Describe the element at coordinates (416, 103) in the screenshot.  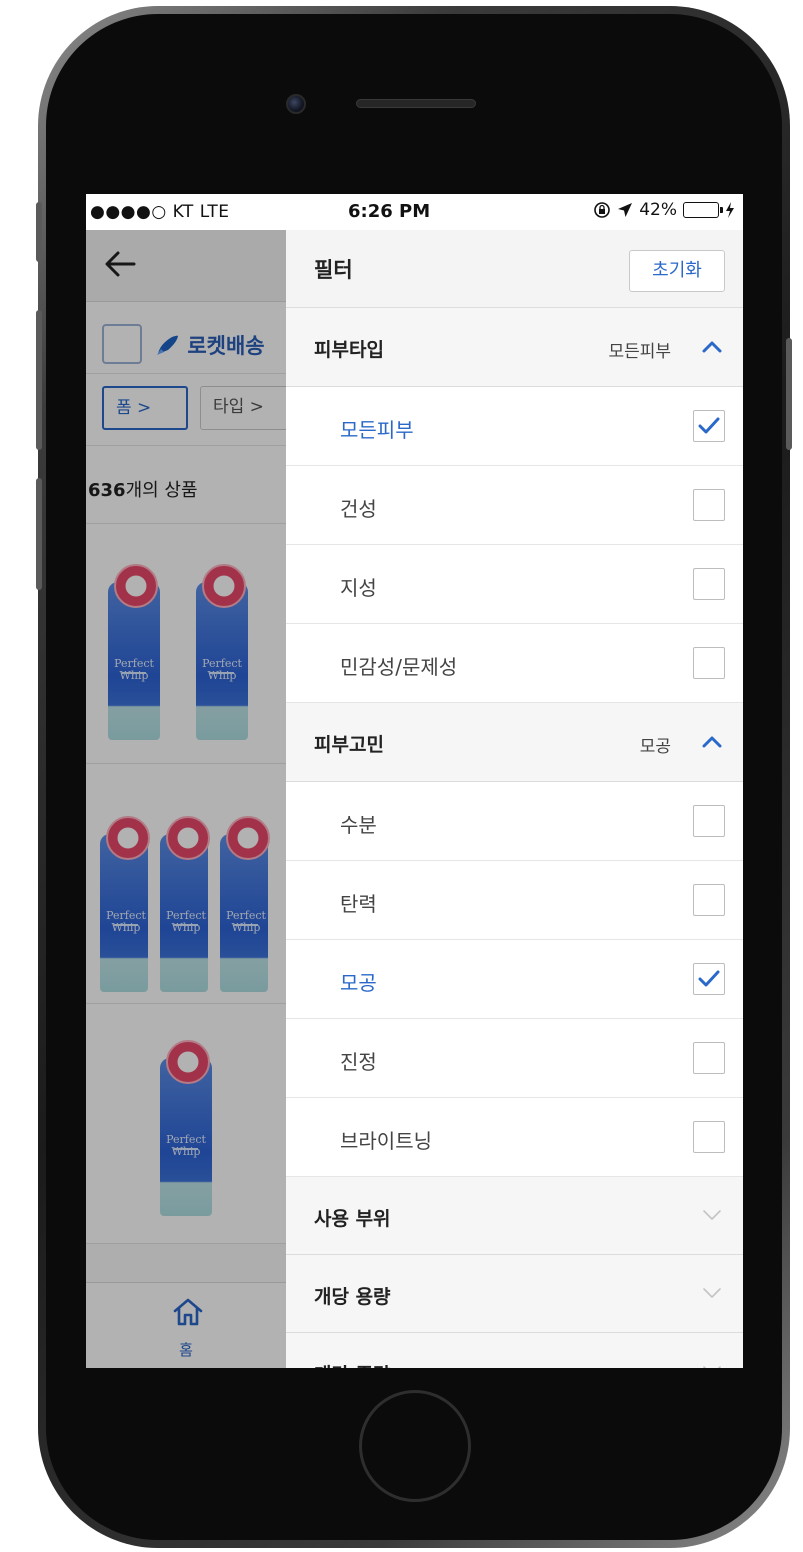
I see `earpiece-speaker` at that location.